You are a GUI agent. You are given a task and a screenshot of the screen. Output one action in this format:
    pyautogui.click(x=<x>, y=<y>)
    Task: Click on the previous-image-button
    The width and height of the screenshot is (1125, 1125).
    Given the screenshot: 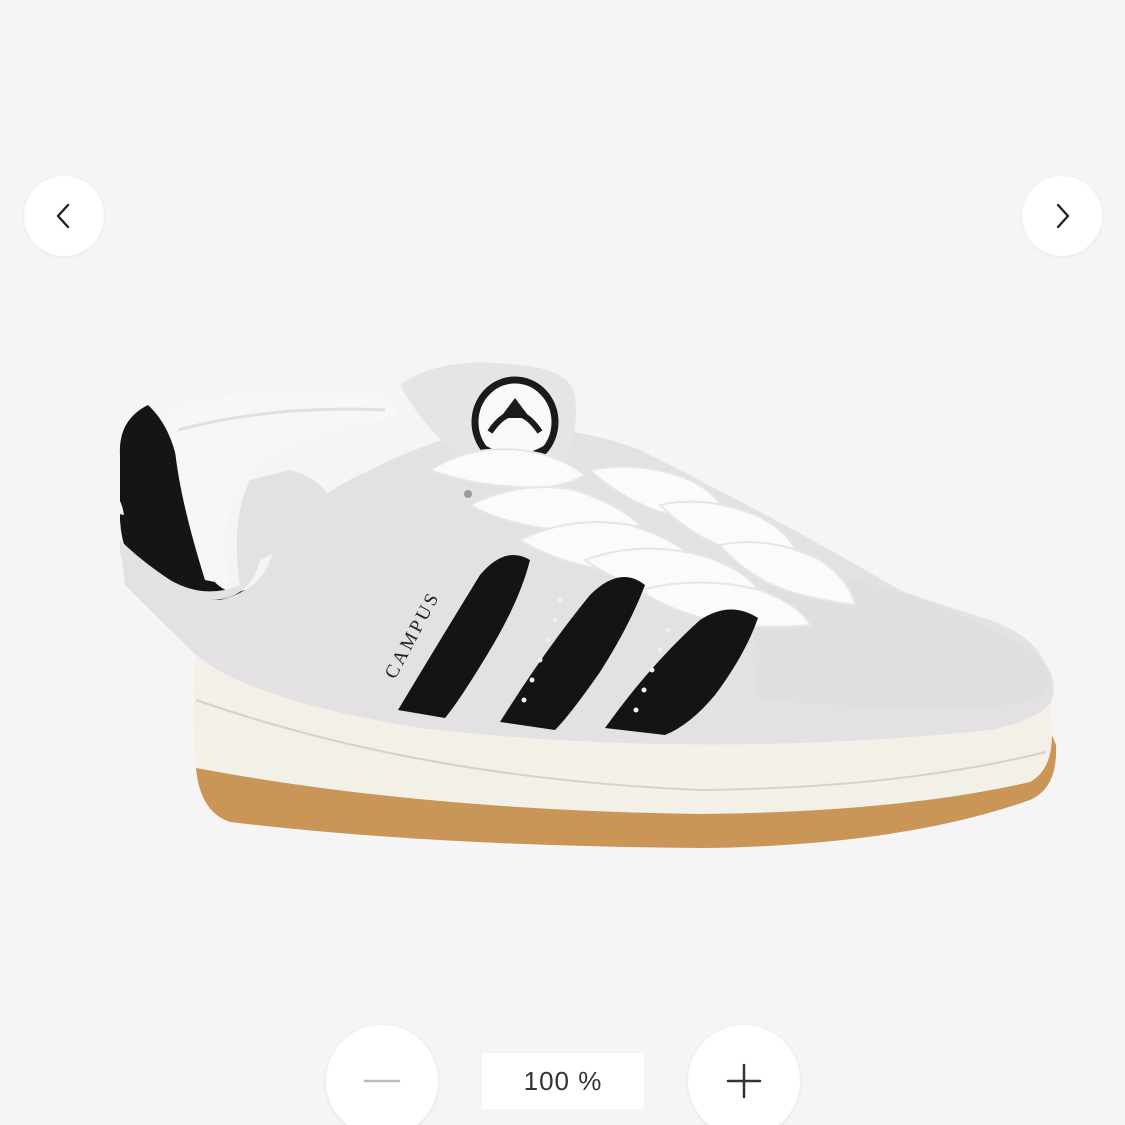 What is the action you would take?
    pyautogui.click(x=64, y=216)
    